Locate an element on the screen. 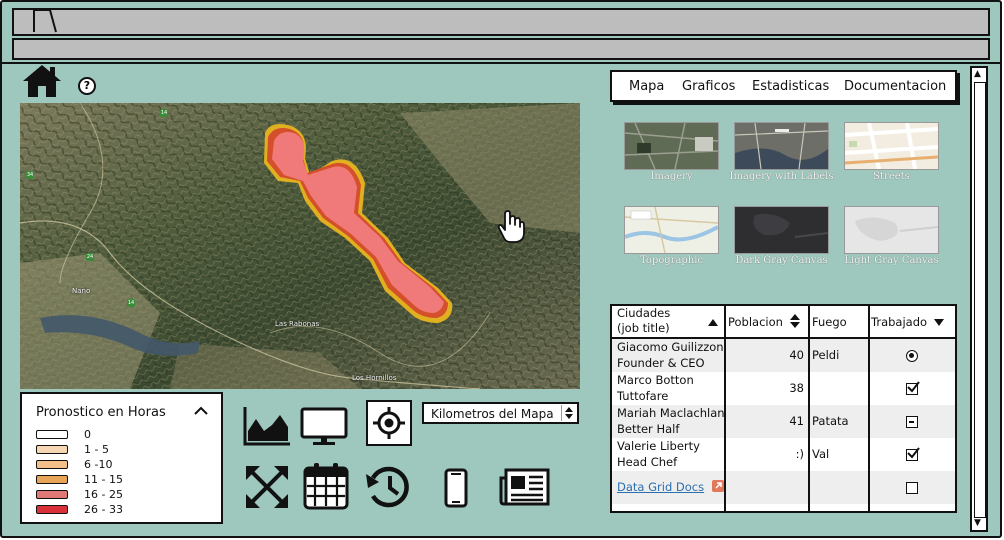 The height and width of the screenshot is (540, 1004). basemap-imagery-labels: Imagery with Labels is located at coordinates (781, 157).